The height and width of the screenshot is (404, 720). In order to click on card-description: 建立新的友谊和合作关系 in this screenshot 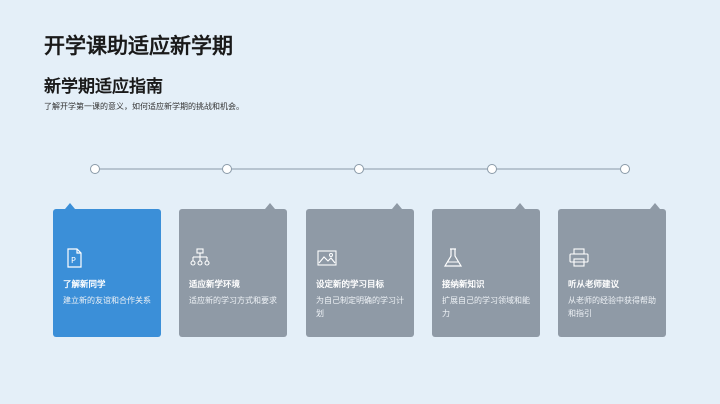, I will do `click(107, 300)`.